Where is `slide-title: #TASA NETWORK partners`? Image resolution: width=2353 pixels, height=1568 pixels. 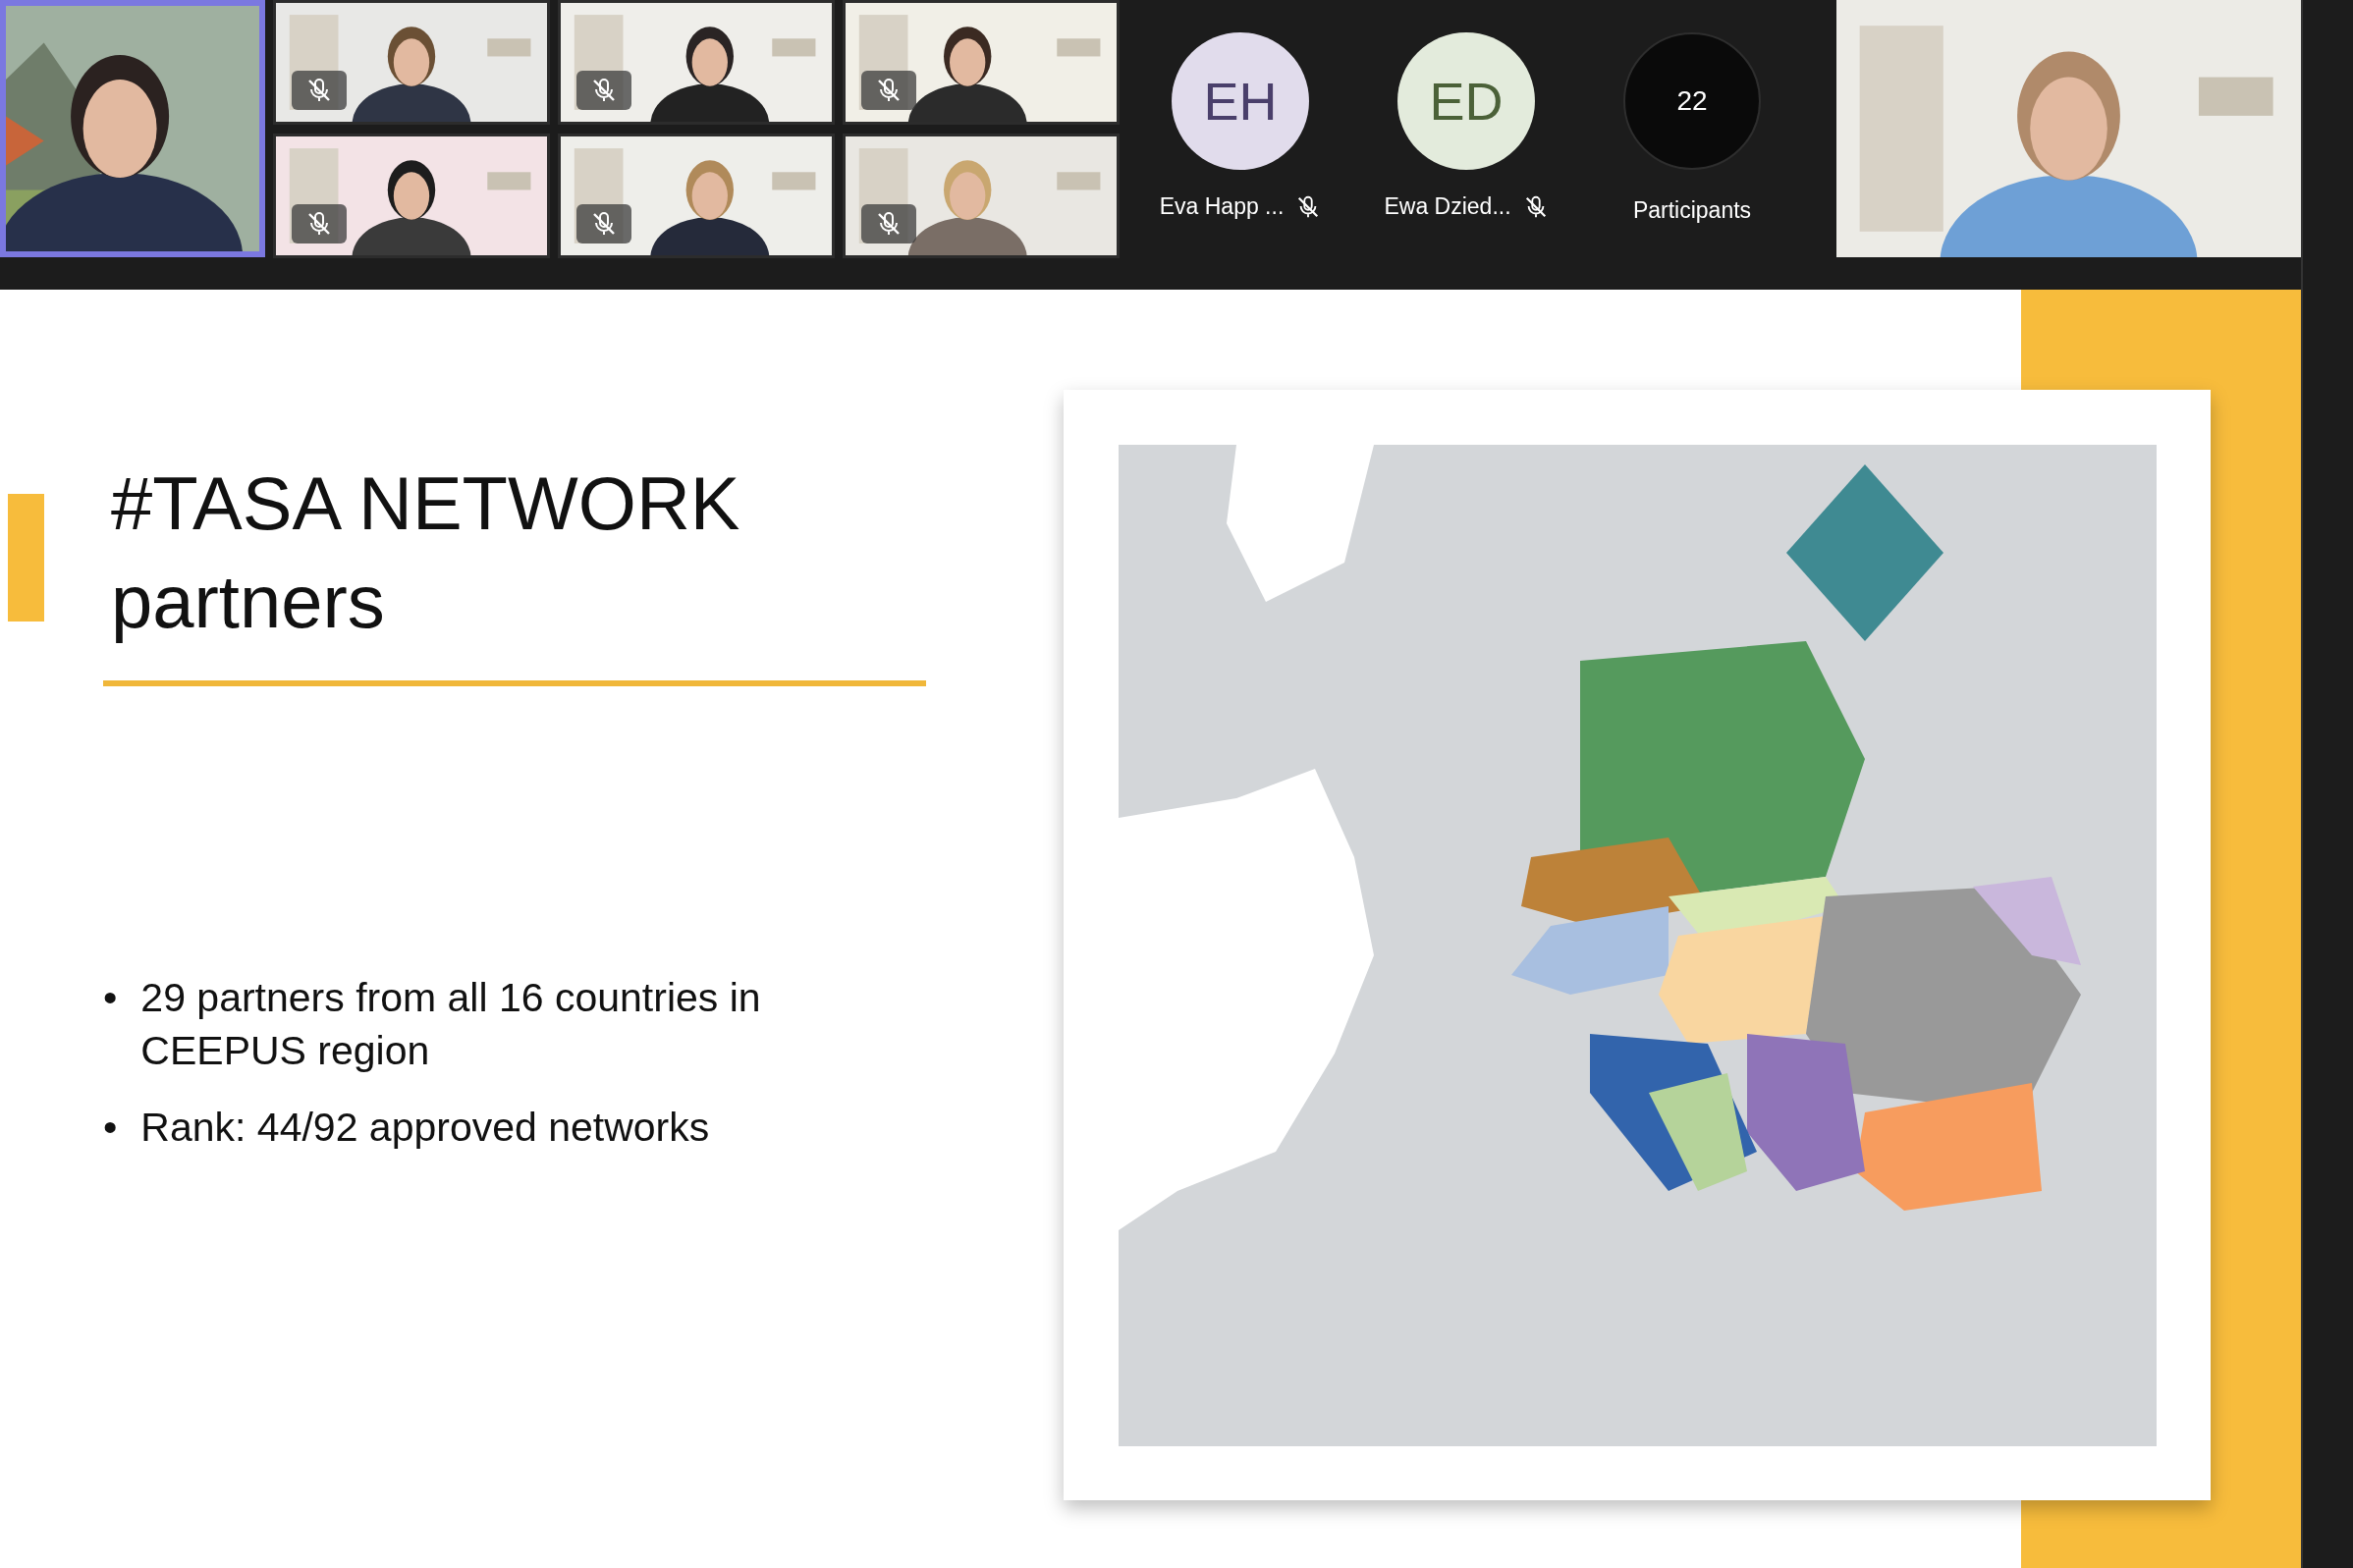 slide-title: #TASA NETWORK partners is located at coordinates (426, 552).